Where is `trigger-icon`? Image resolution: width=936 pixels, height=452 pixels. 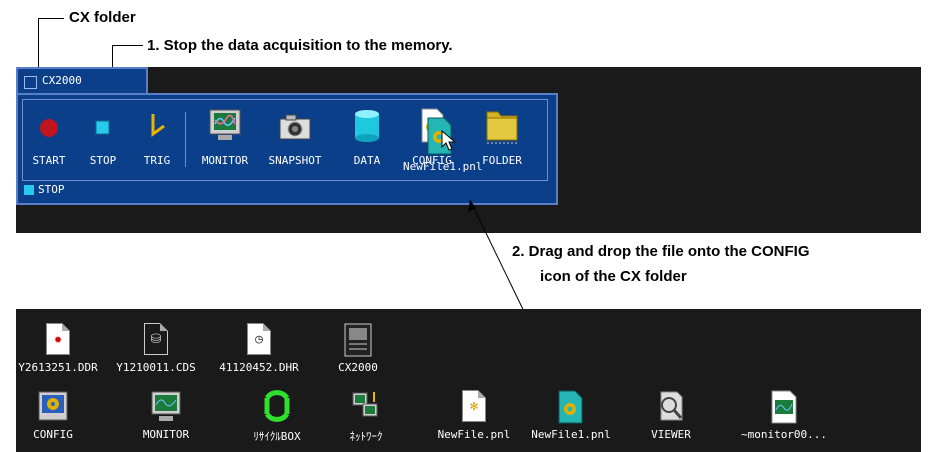 trigger-icon is located at coordinates (158, 125).